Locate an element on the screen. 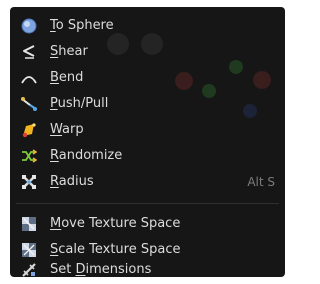 The width and height of the screenshot is (320, 284). menu-item-label: Bend is located at coordinates (67, 77).